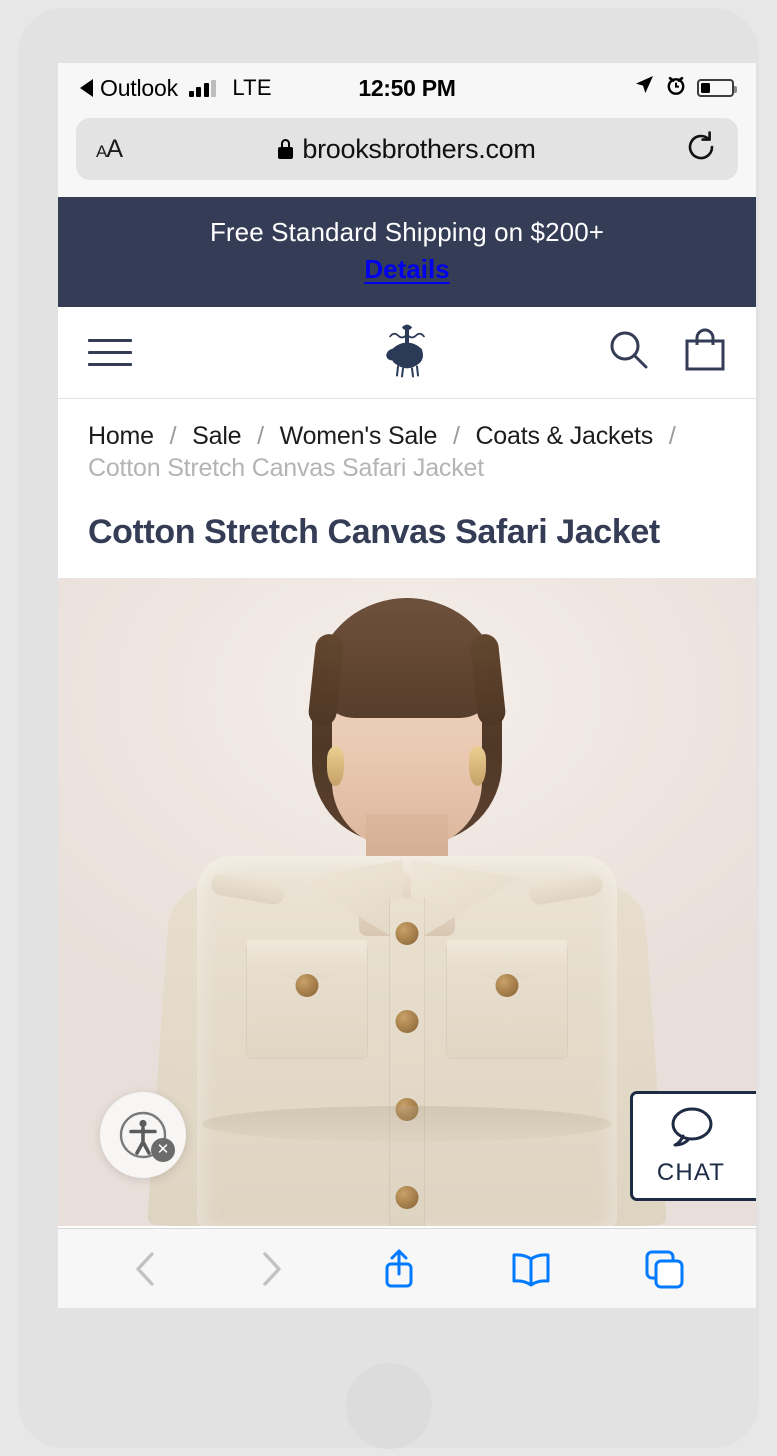  Describe the element at coordinates (286, 467) in the screenshot. I see `breadcrumb-item-current: Cotton Stretch Canvas Safari Jacket` at that location.